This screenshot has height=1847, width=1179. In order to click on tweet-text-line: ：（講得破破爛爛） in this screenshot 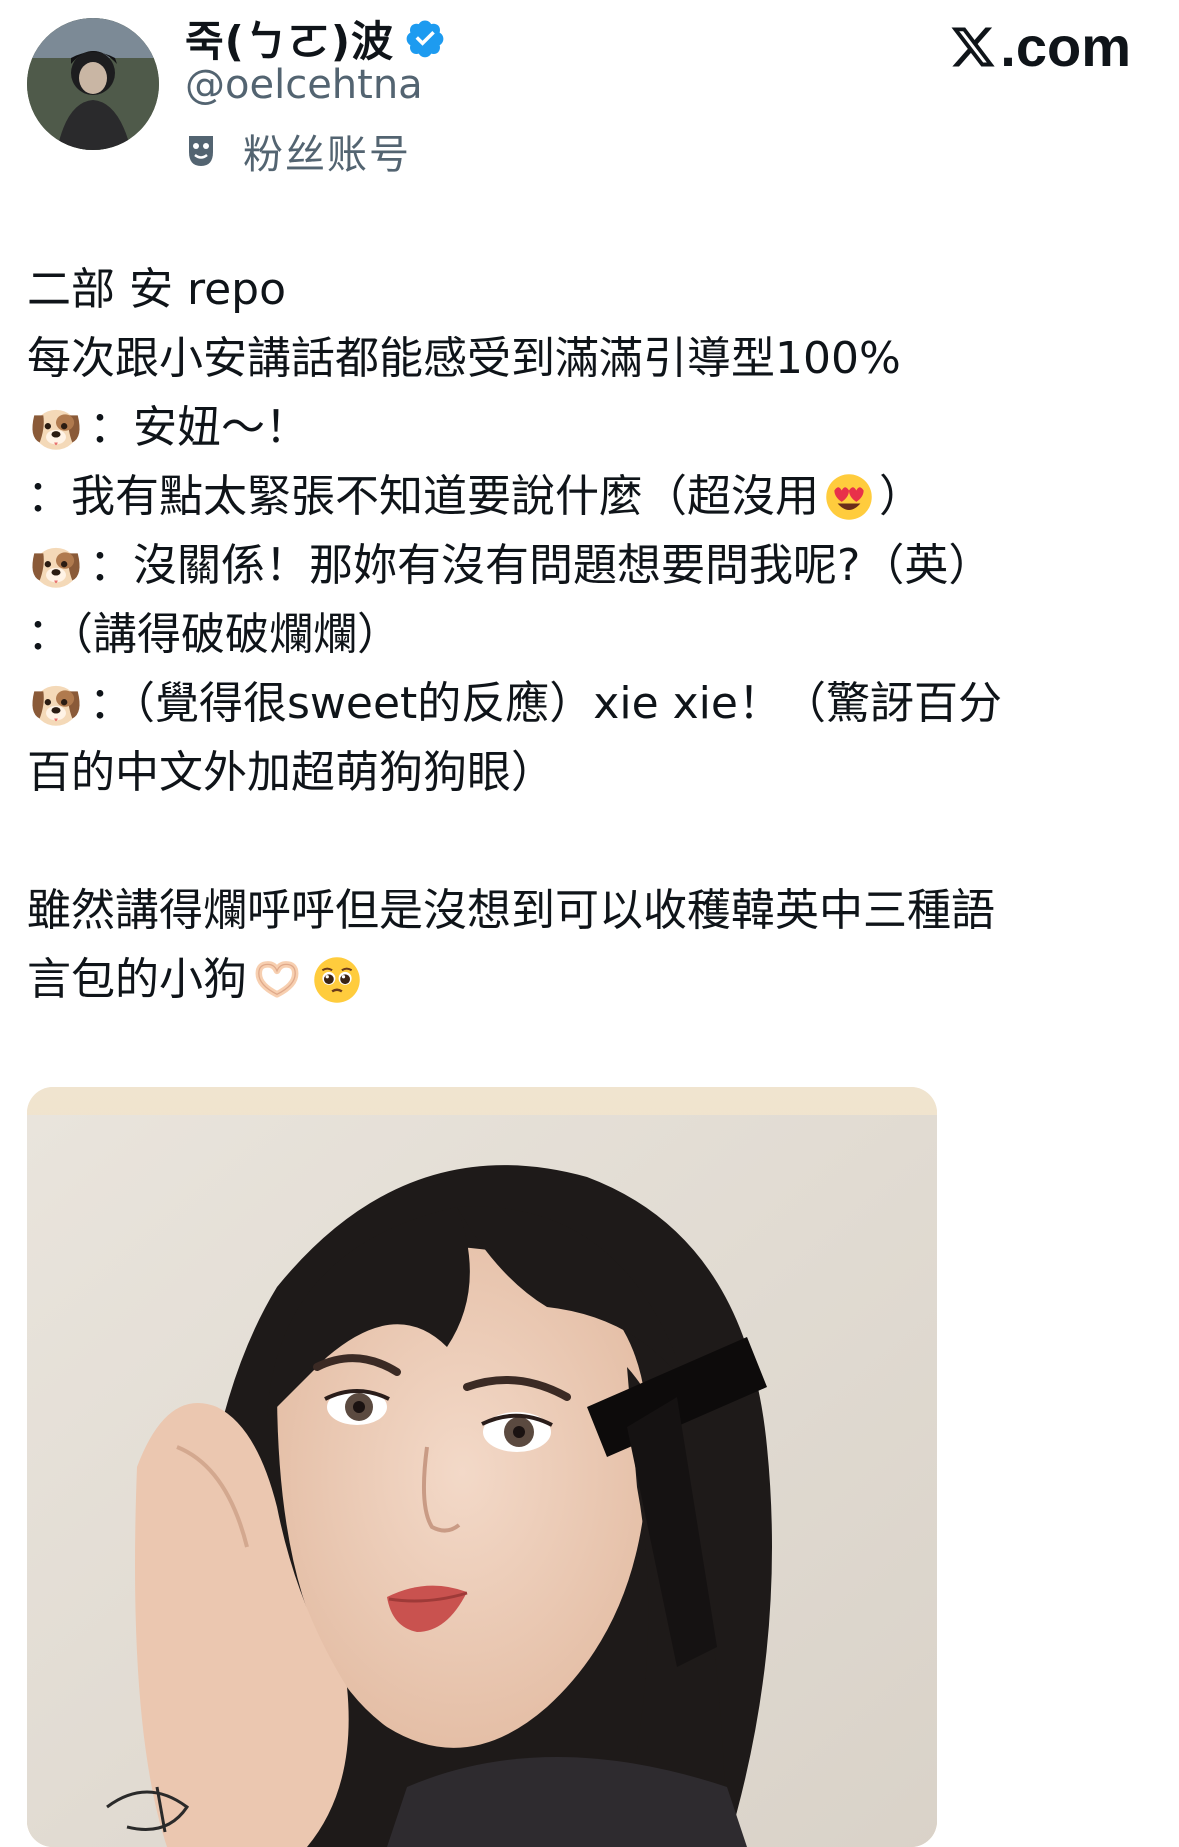, I will do `click(592, 634)`.